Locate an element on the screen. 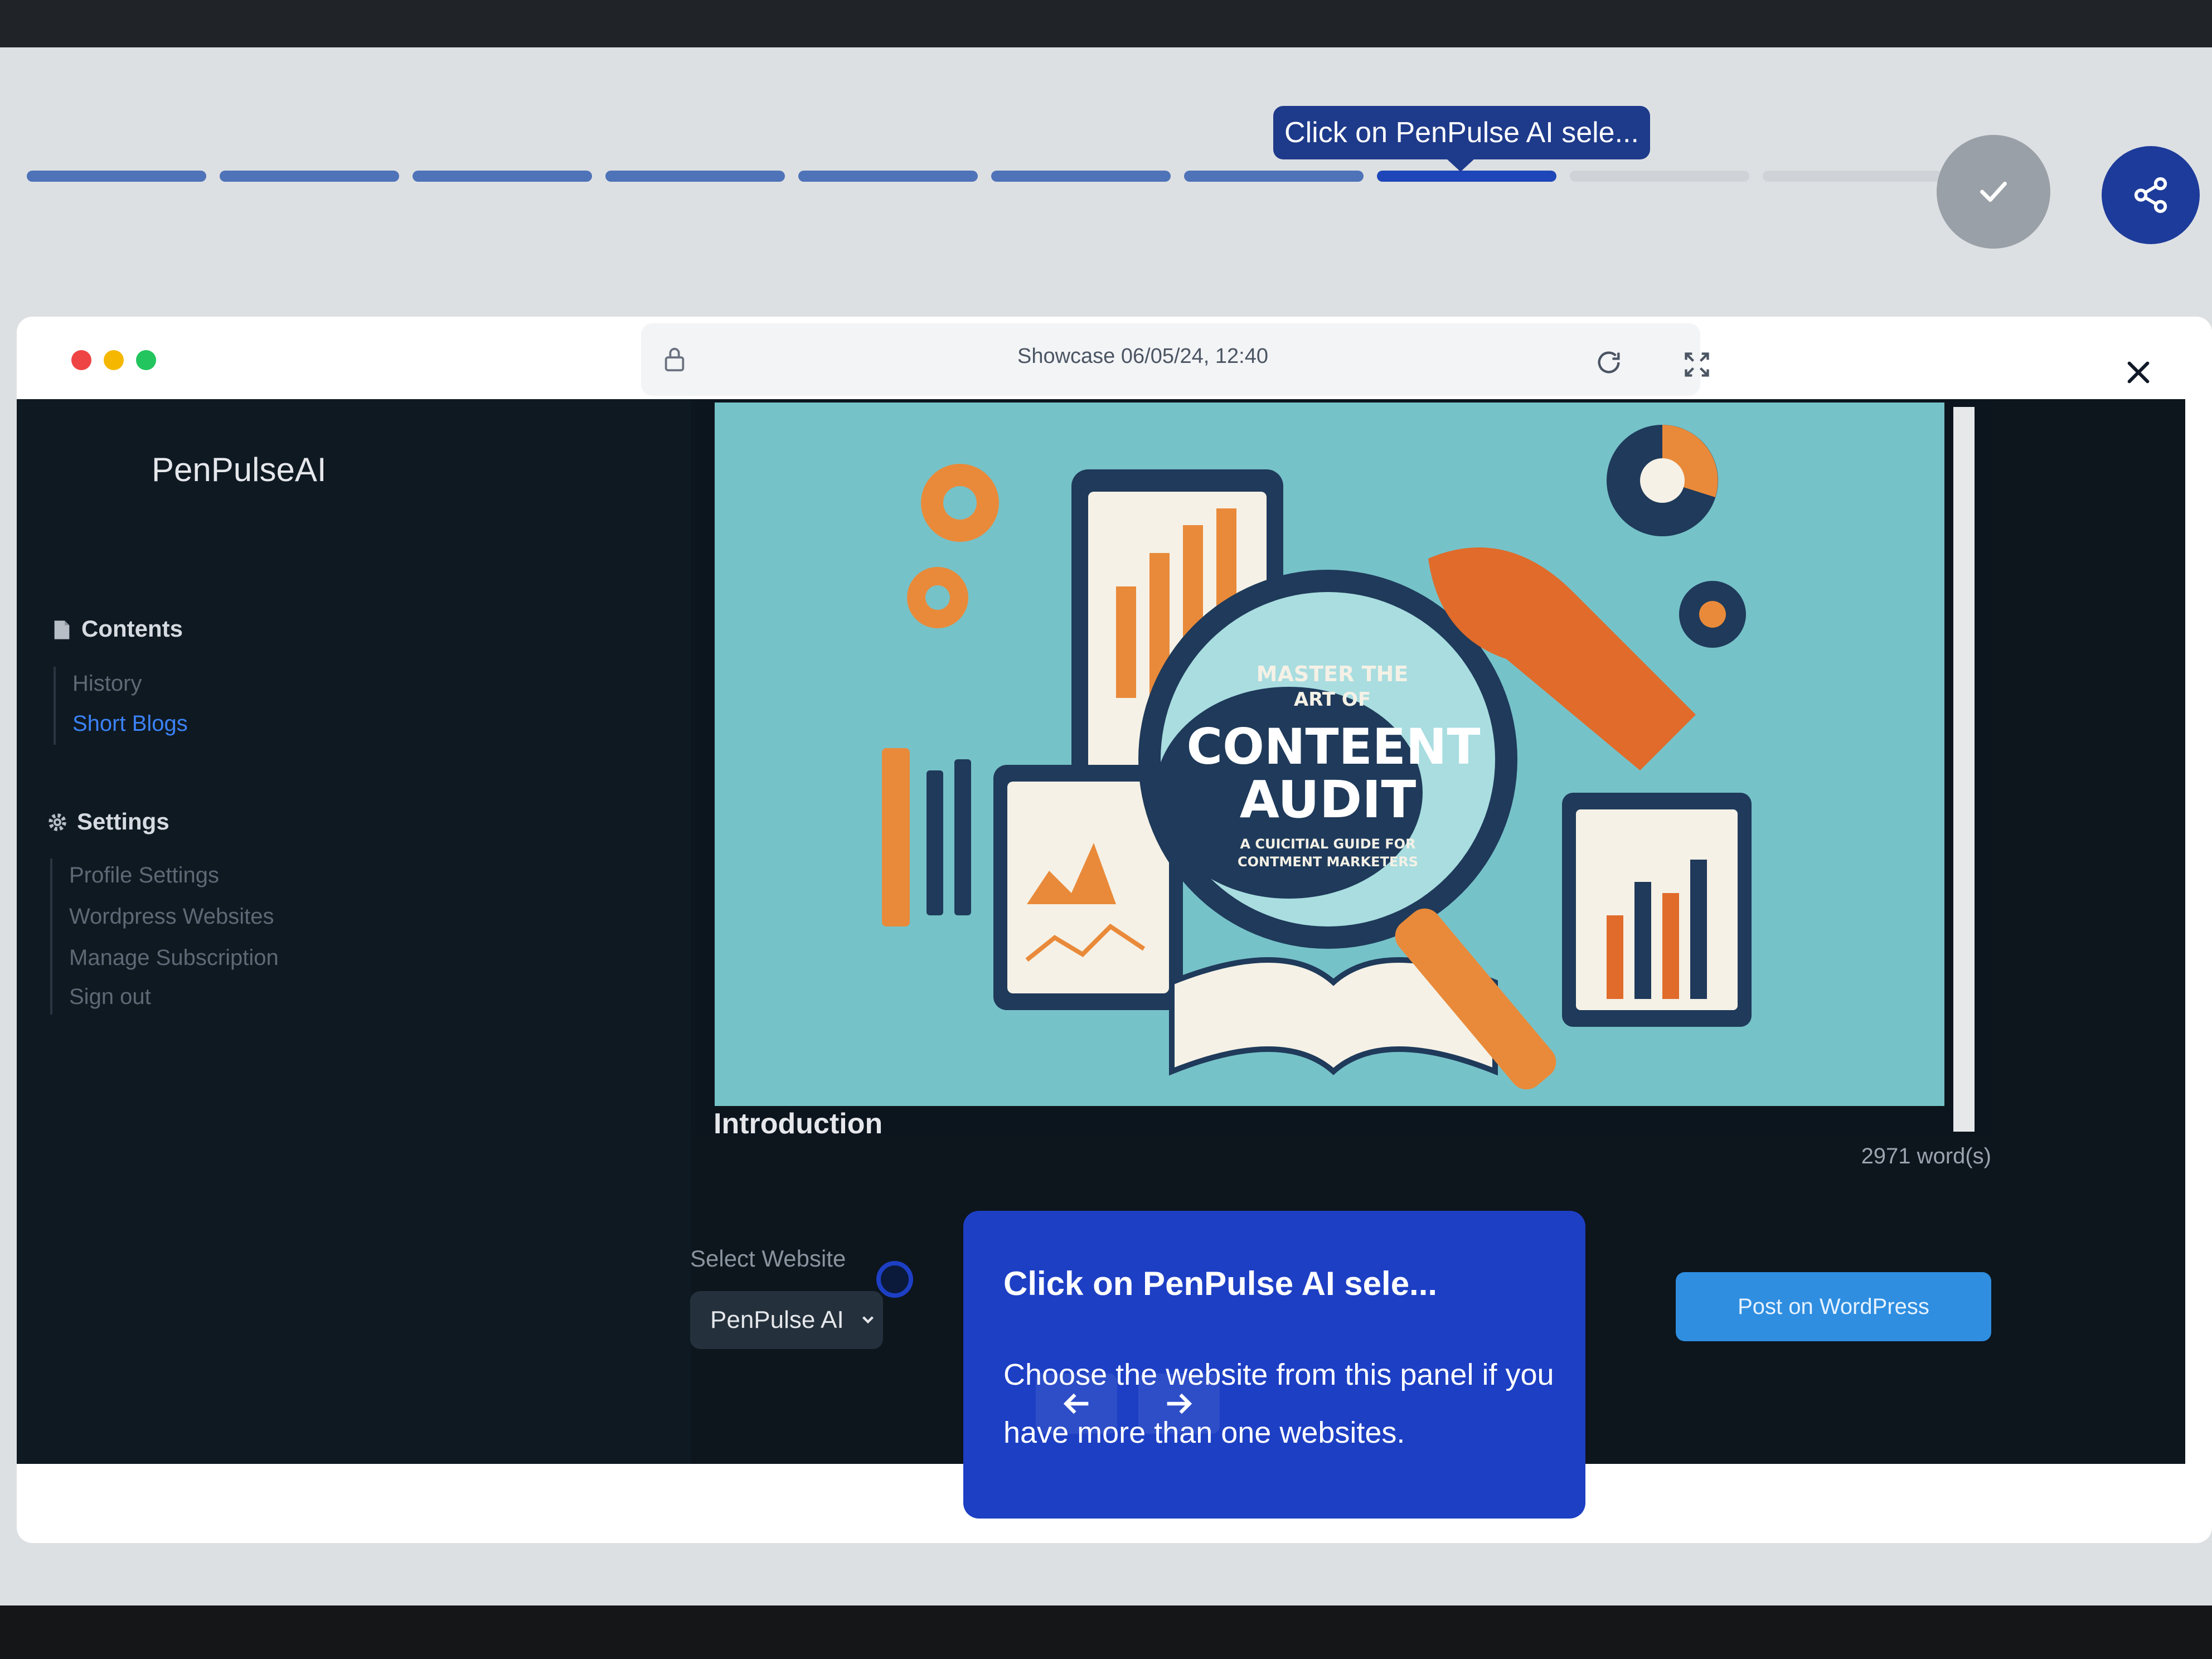 The height and width of the screenshot is (1659, 2212). share-button is located at coordinates (2151, 195).